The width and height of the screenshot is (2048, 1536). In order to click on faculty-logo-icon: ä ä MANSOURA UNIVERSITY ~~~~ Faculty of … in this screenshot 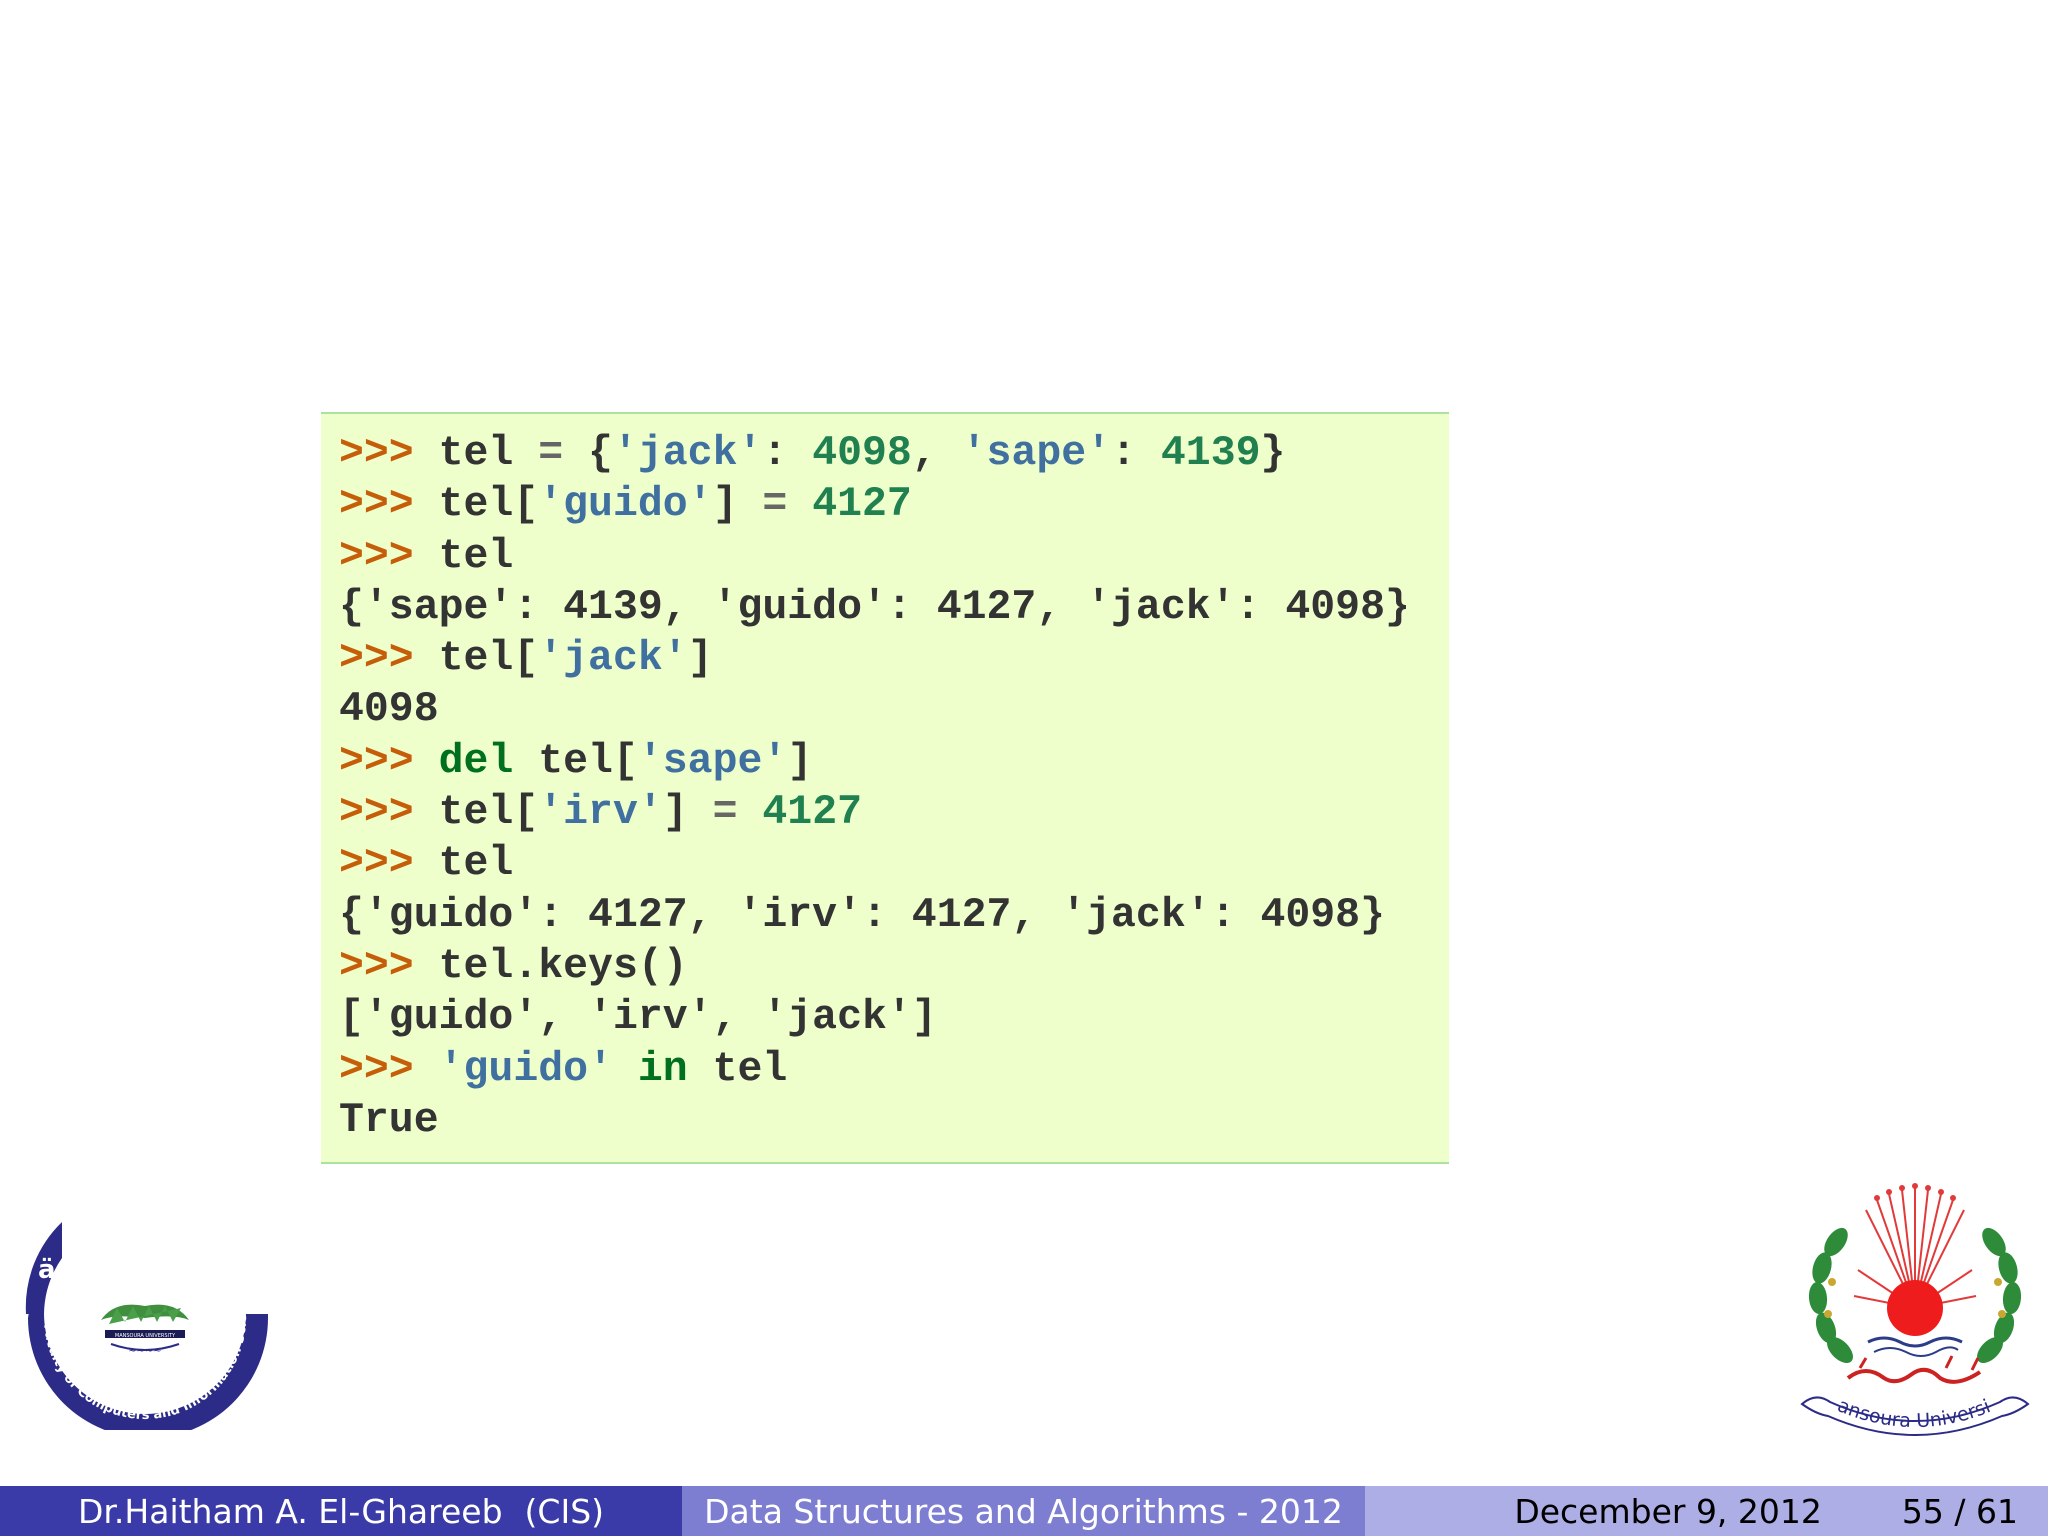, I will do `click(145, 1324)`.